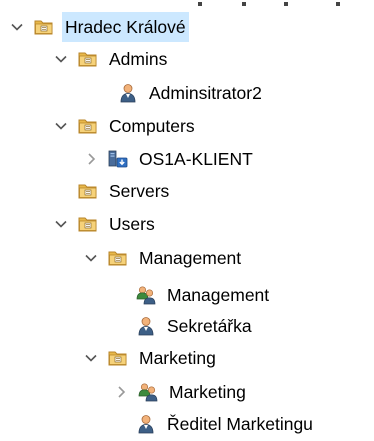 The height and width of the screenshot is (441, 374). I want to click on tree-item-computers: Computers, so click(126, 126).